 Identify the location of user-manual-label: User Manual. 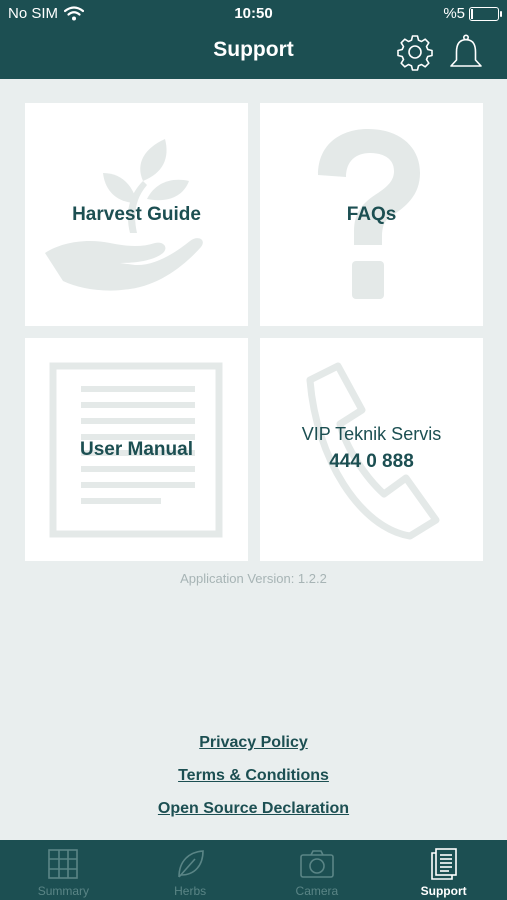
(136, 449).